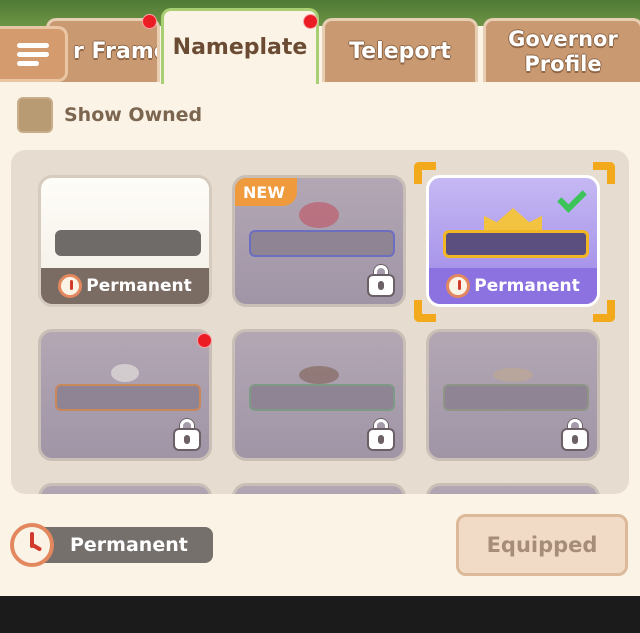  What do you see at coordinates (310, 21) in the screenshot?
I see `notification-dot-nameplate` at bounding box center [310, 21].